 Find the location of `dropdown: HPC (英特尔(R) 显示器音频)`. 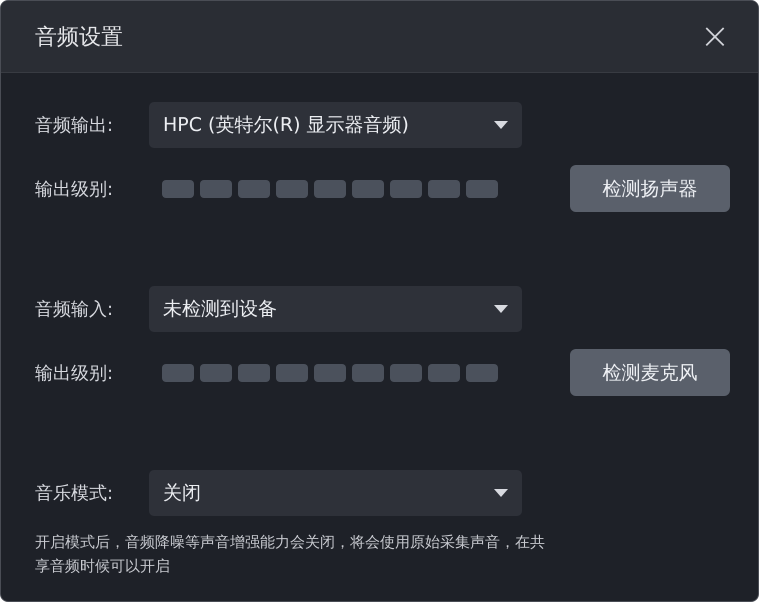

dropdown: HPC (英特尔(R) 显示器音频) is located at coordinates (335, 125).